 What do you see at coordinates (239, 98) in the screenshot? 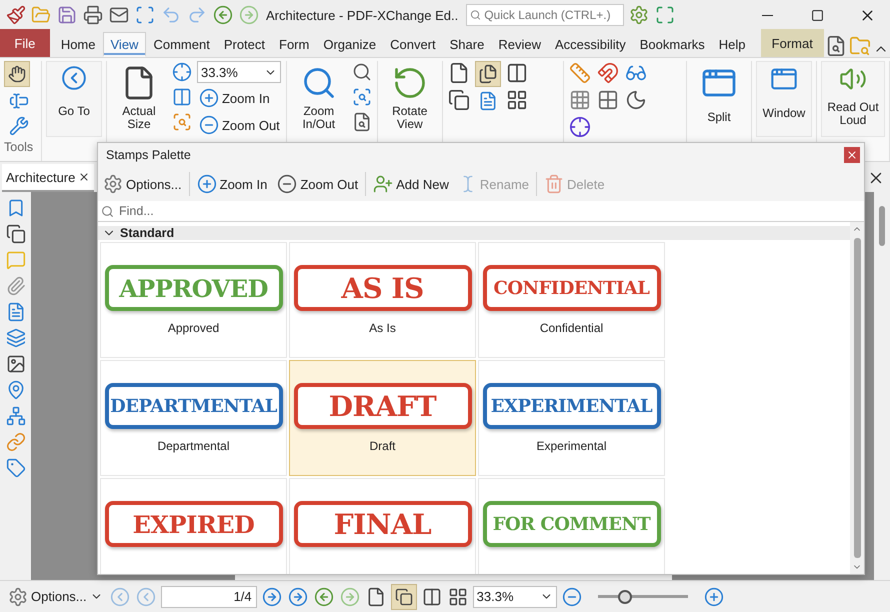
I see `zoom-in-button: Zoom In` at bounding box center [239, 98].